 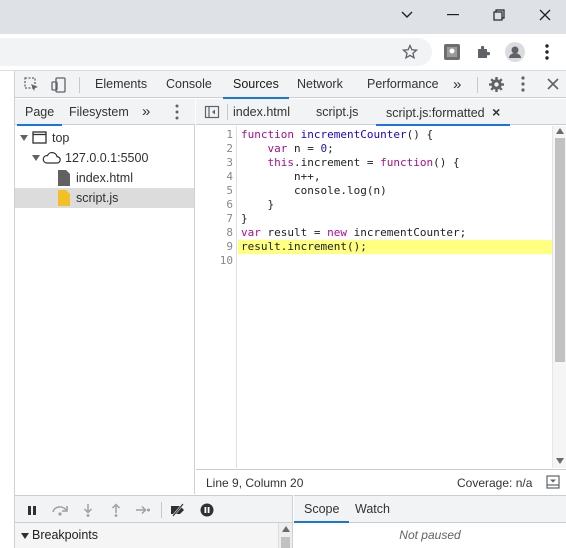 What do you see at coordinates (88, 510) in the screenshot?
I see `step-into-icon` at bounding box center [88, 510].